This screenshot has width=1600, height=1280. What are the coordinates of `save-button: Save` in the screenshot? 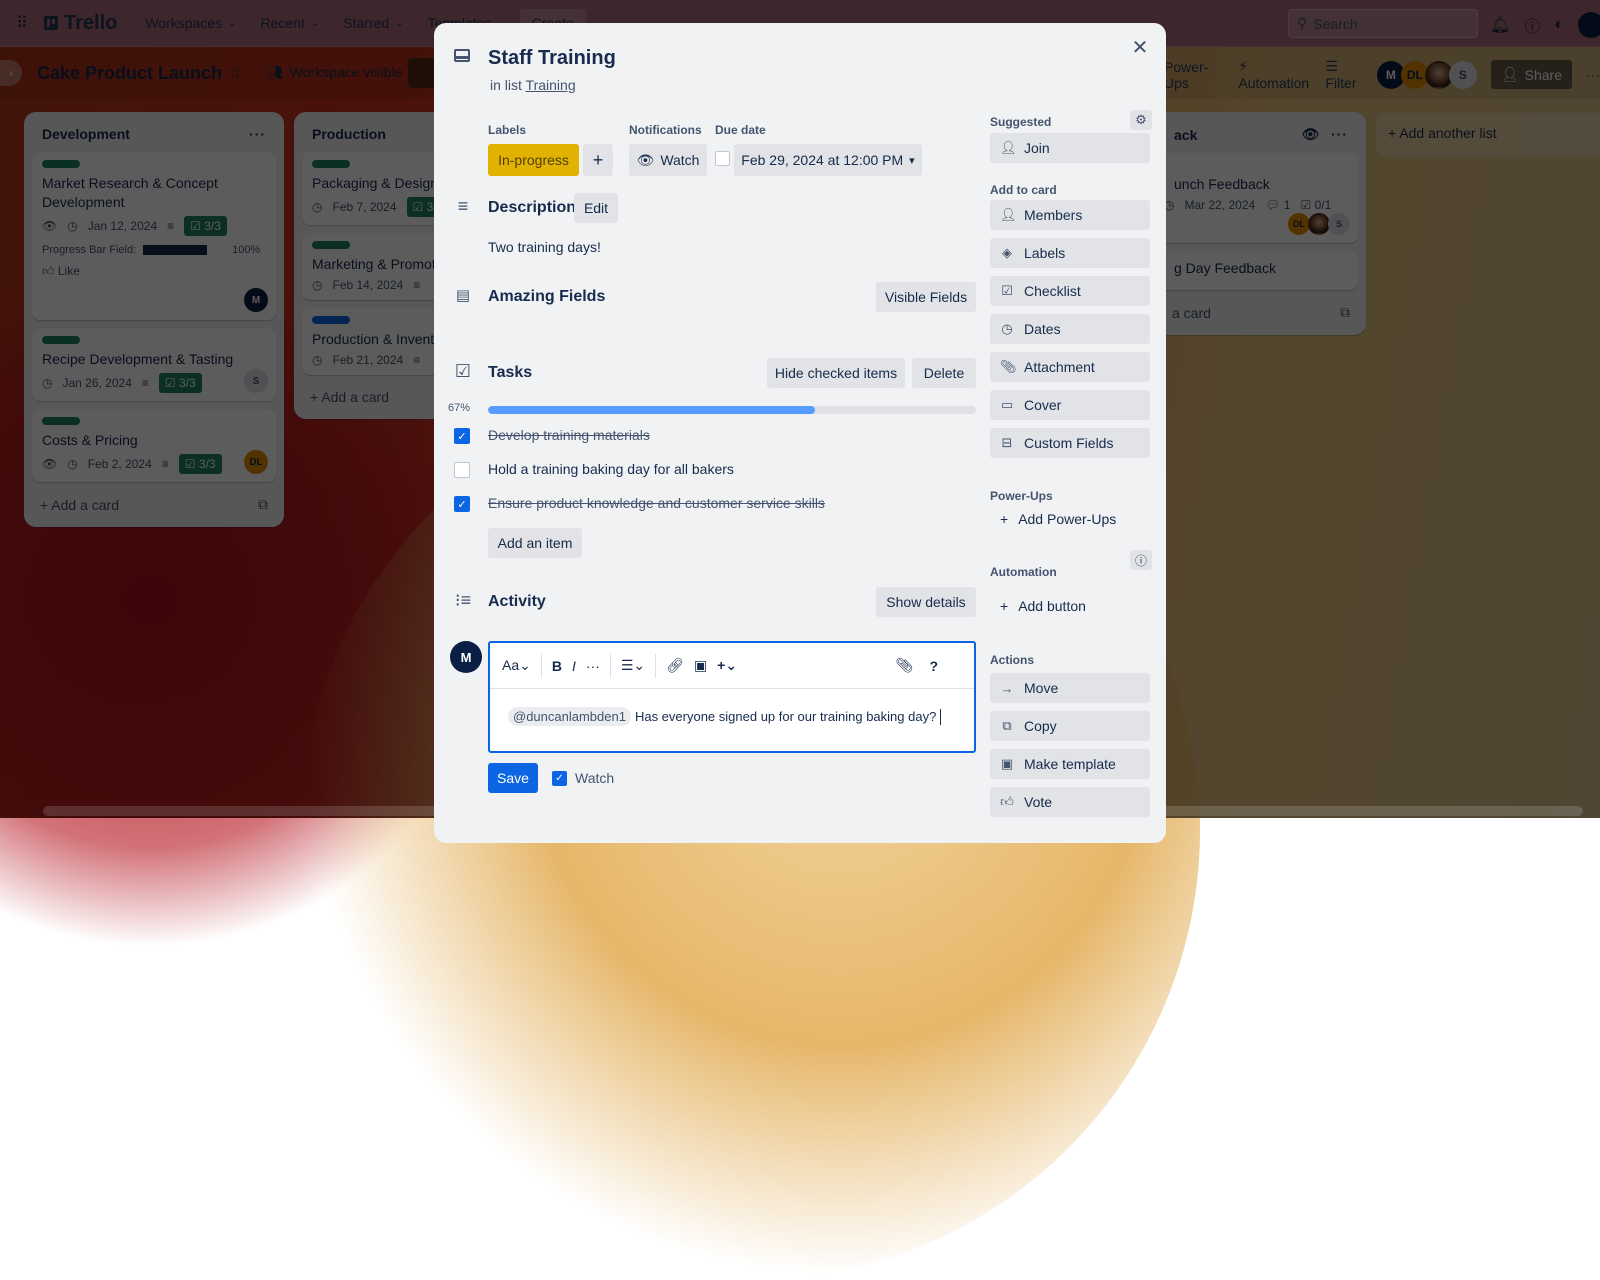 It's located at (513, 778).